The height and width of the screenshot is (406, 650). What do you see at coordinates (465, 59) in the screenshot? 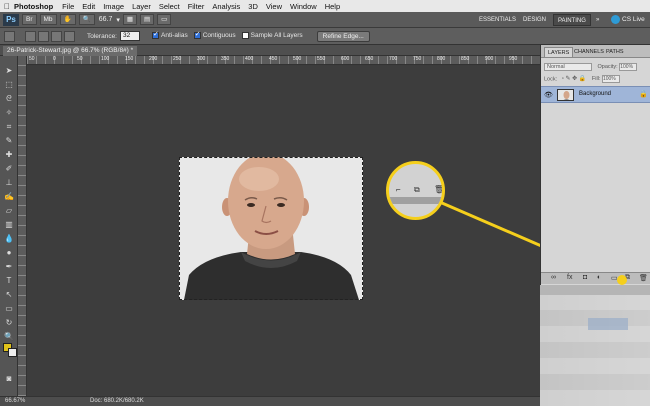
I see `ruler-label: 850` at bounding box center [465, 59].